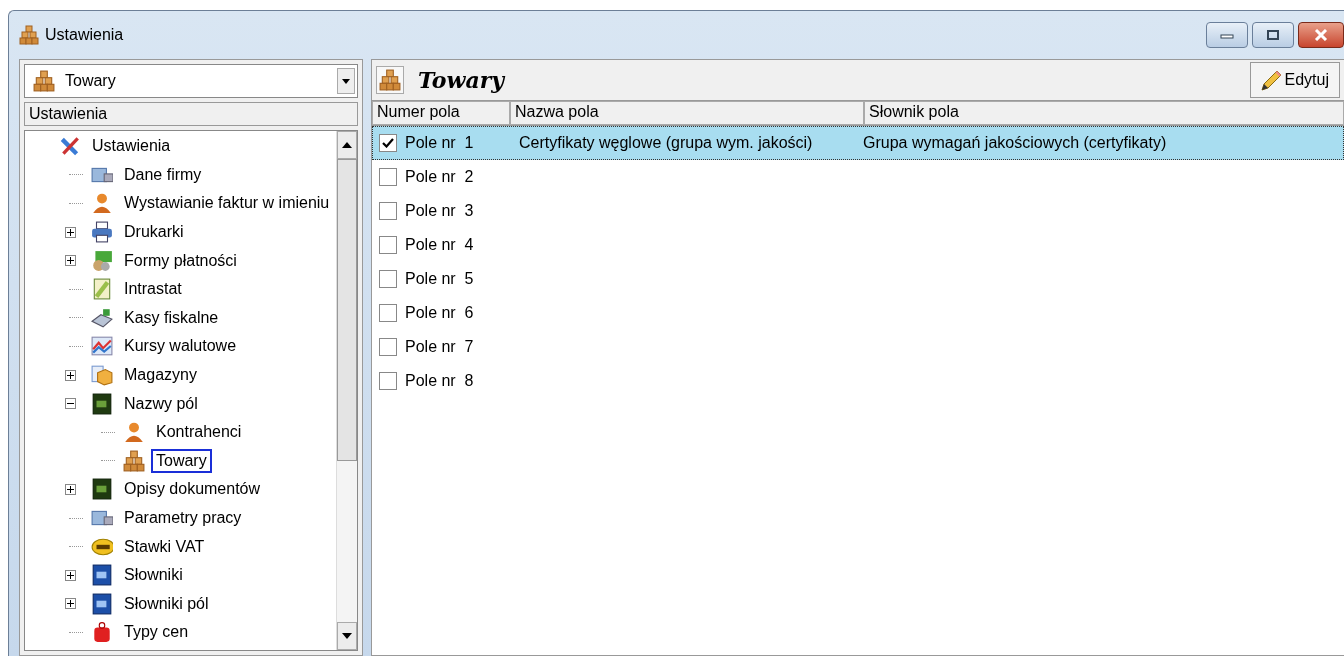 The image size is (1344, 656). Describe the element at coordinates (160, 375) in the screenshot. I see `tree-item: Magazyny` at that location.